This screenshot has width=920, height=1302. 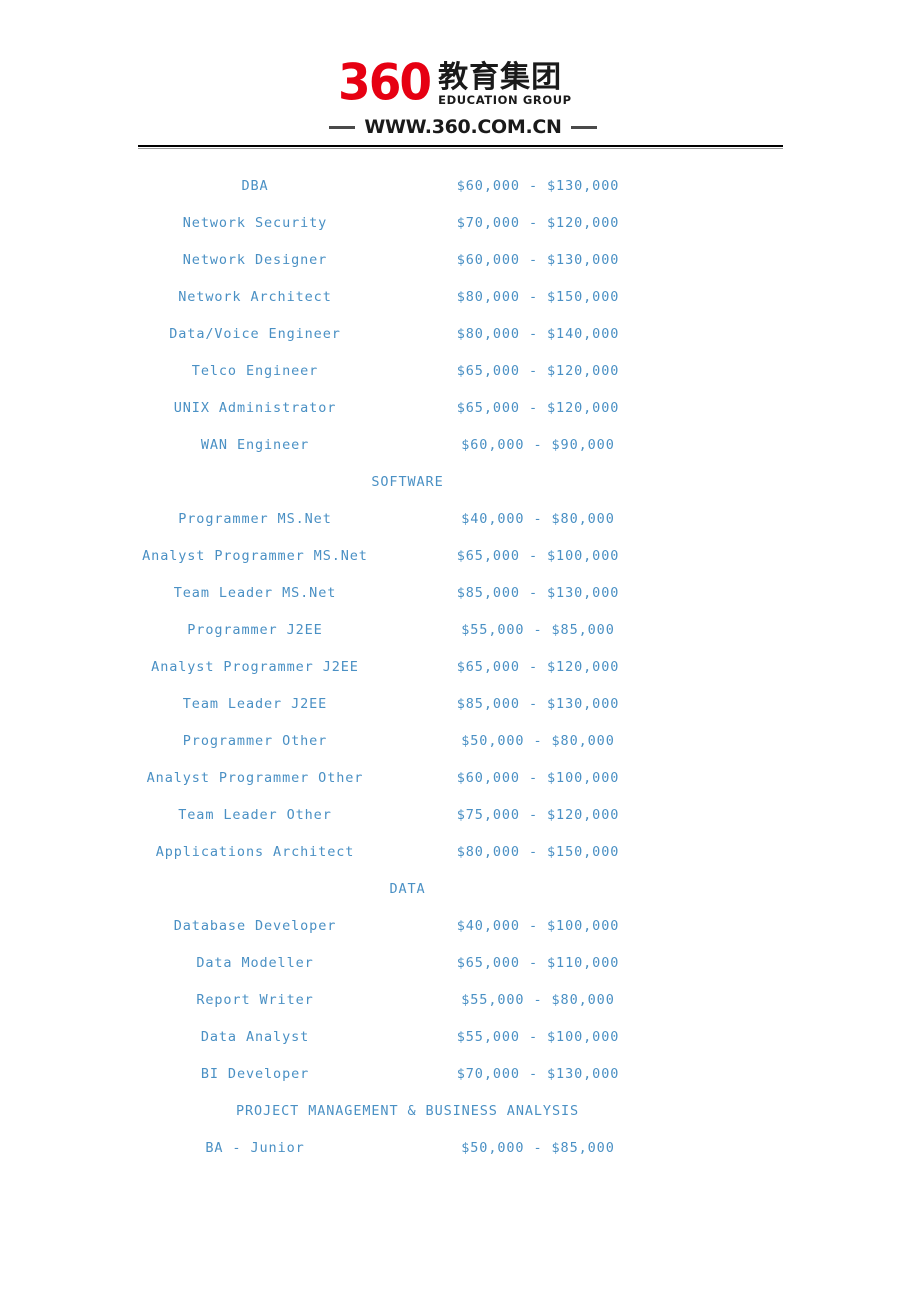 I want to click on role-title: Programmer Other, so click(x=255, y=741).